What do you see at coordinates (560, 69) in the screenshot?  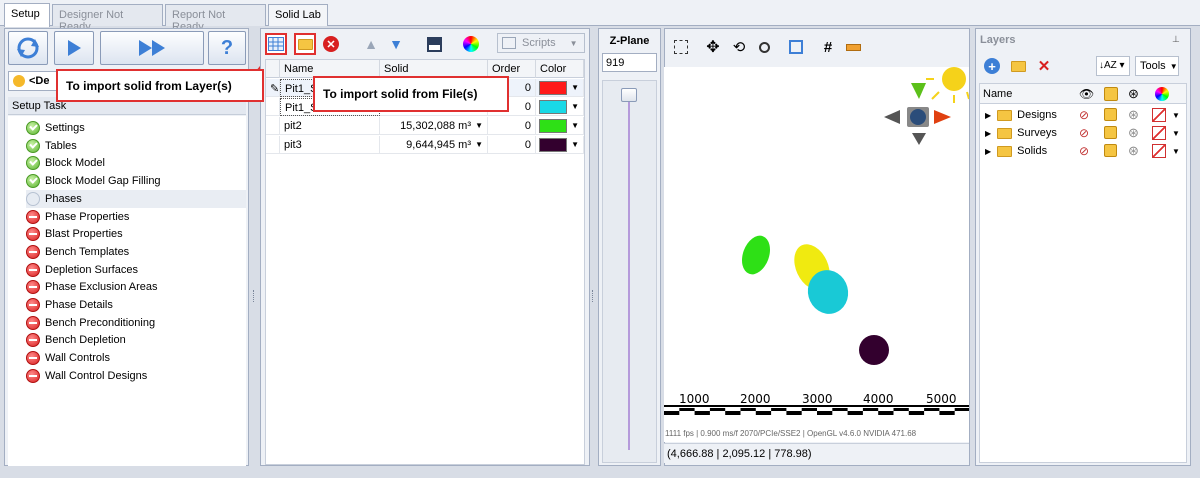 I see `col-color: Color` at bounding box center [560, 69].